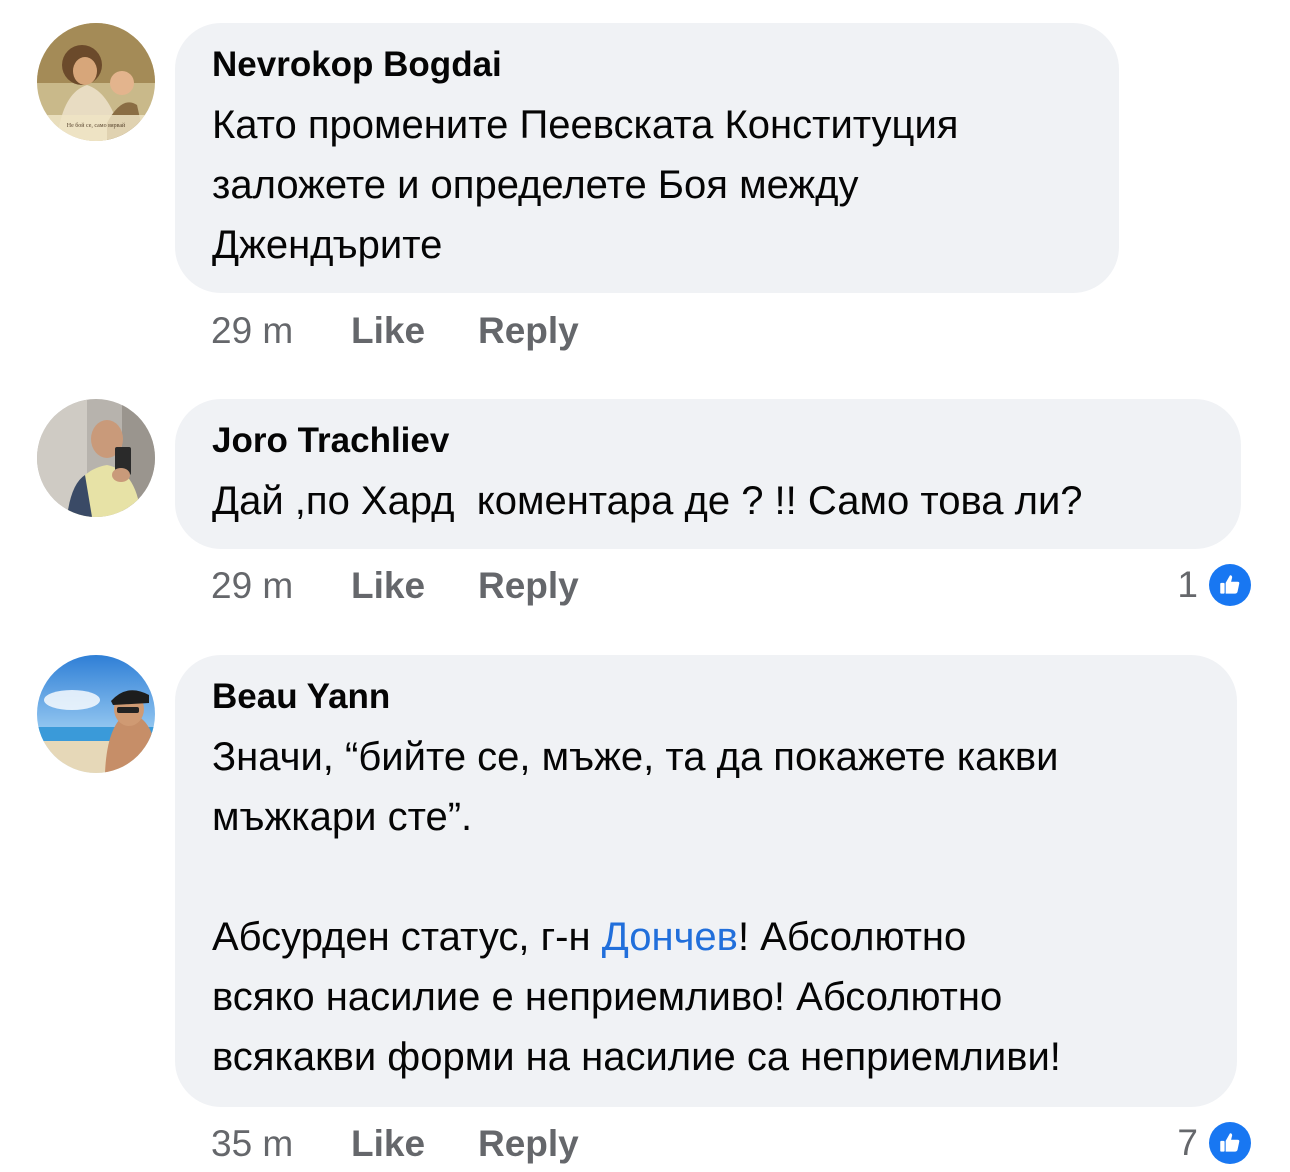 This screenshot has height=1172, width=1290. Describe the element at coordinates (607, 997) in the screenshot. I see `comment-line: всяко насилие е неприемливо! Абсолютно` at that location.